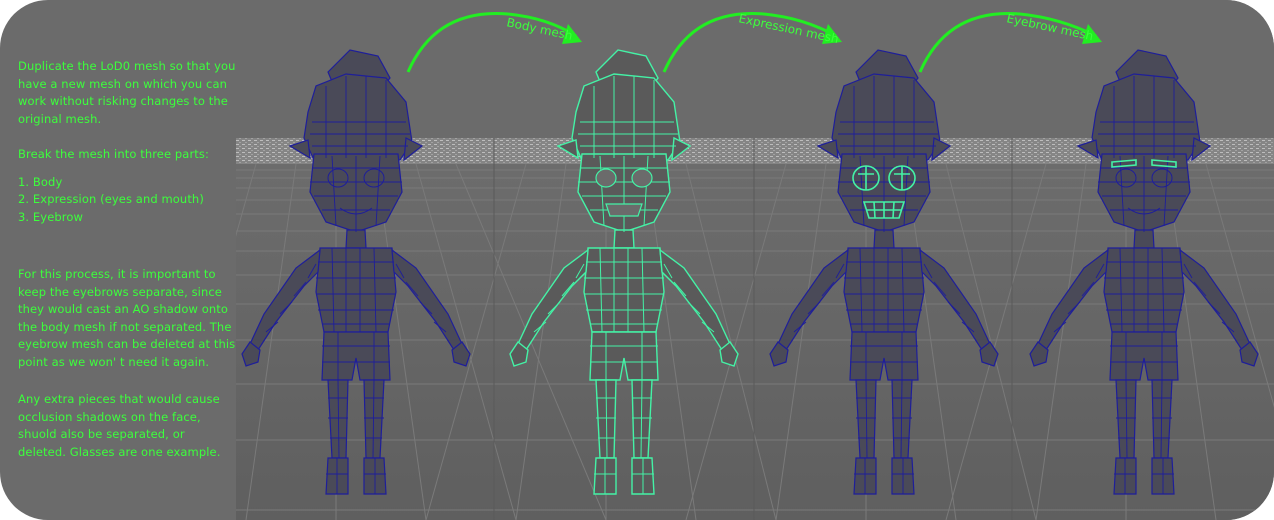 The width and height of the screenshot is (1274, 520). What do you see at coordinates (111, 199) in the screenshot?
I see `step-item-expression: 2. Expression (eyes and mouth)` at bounding box center [111, 199].